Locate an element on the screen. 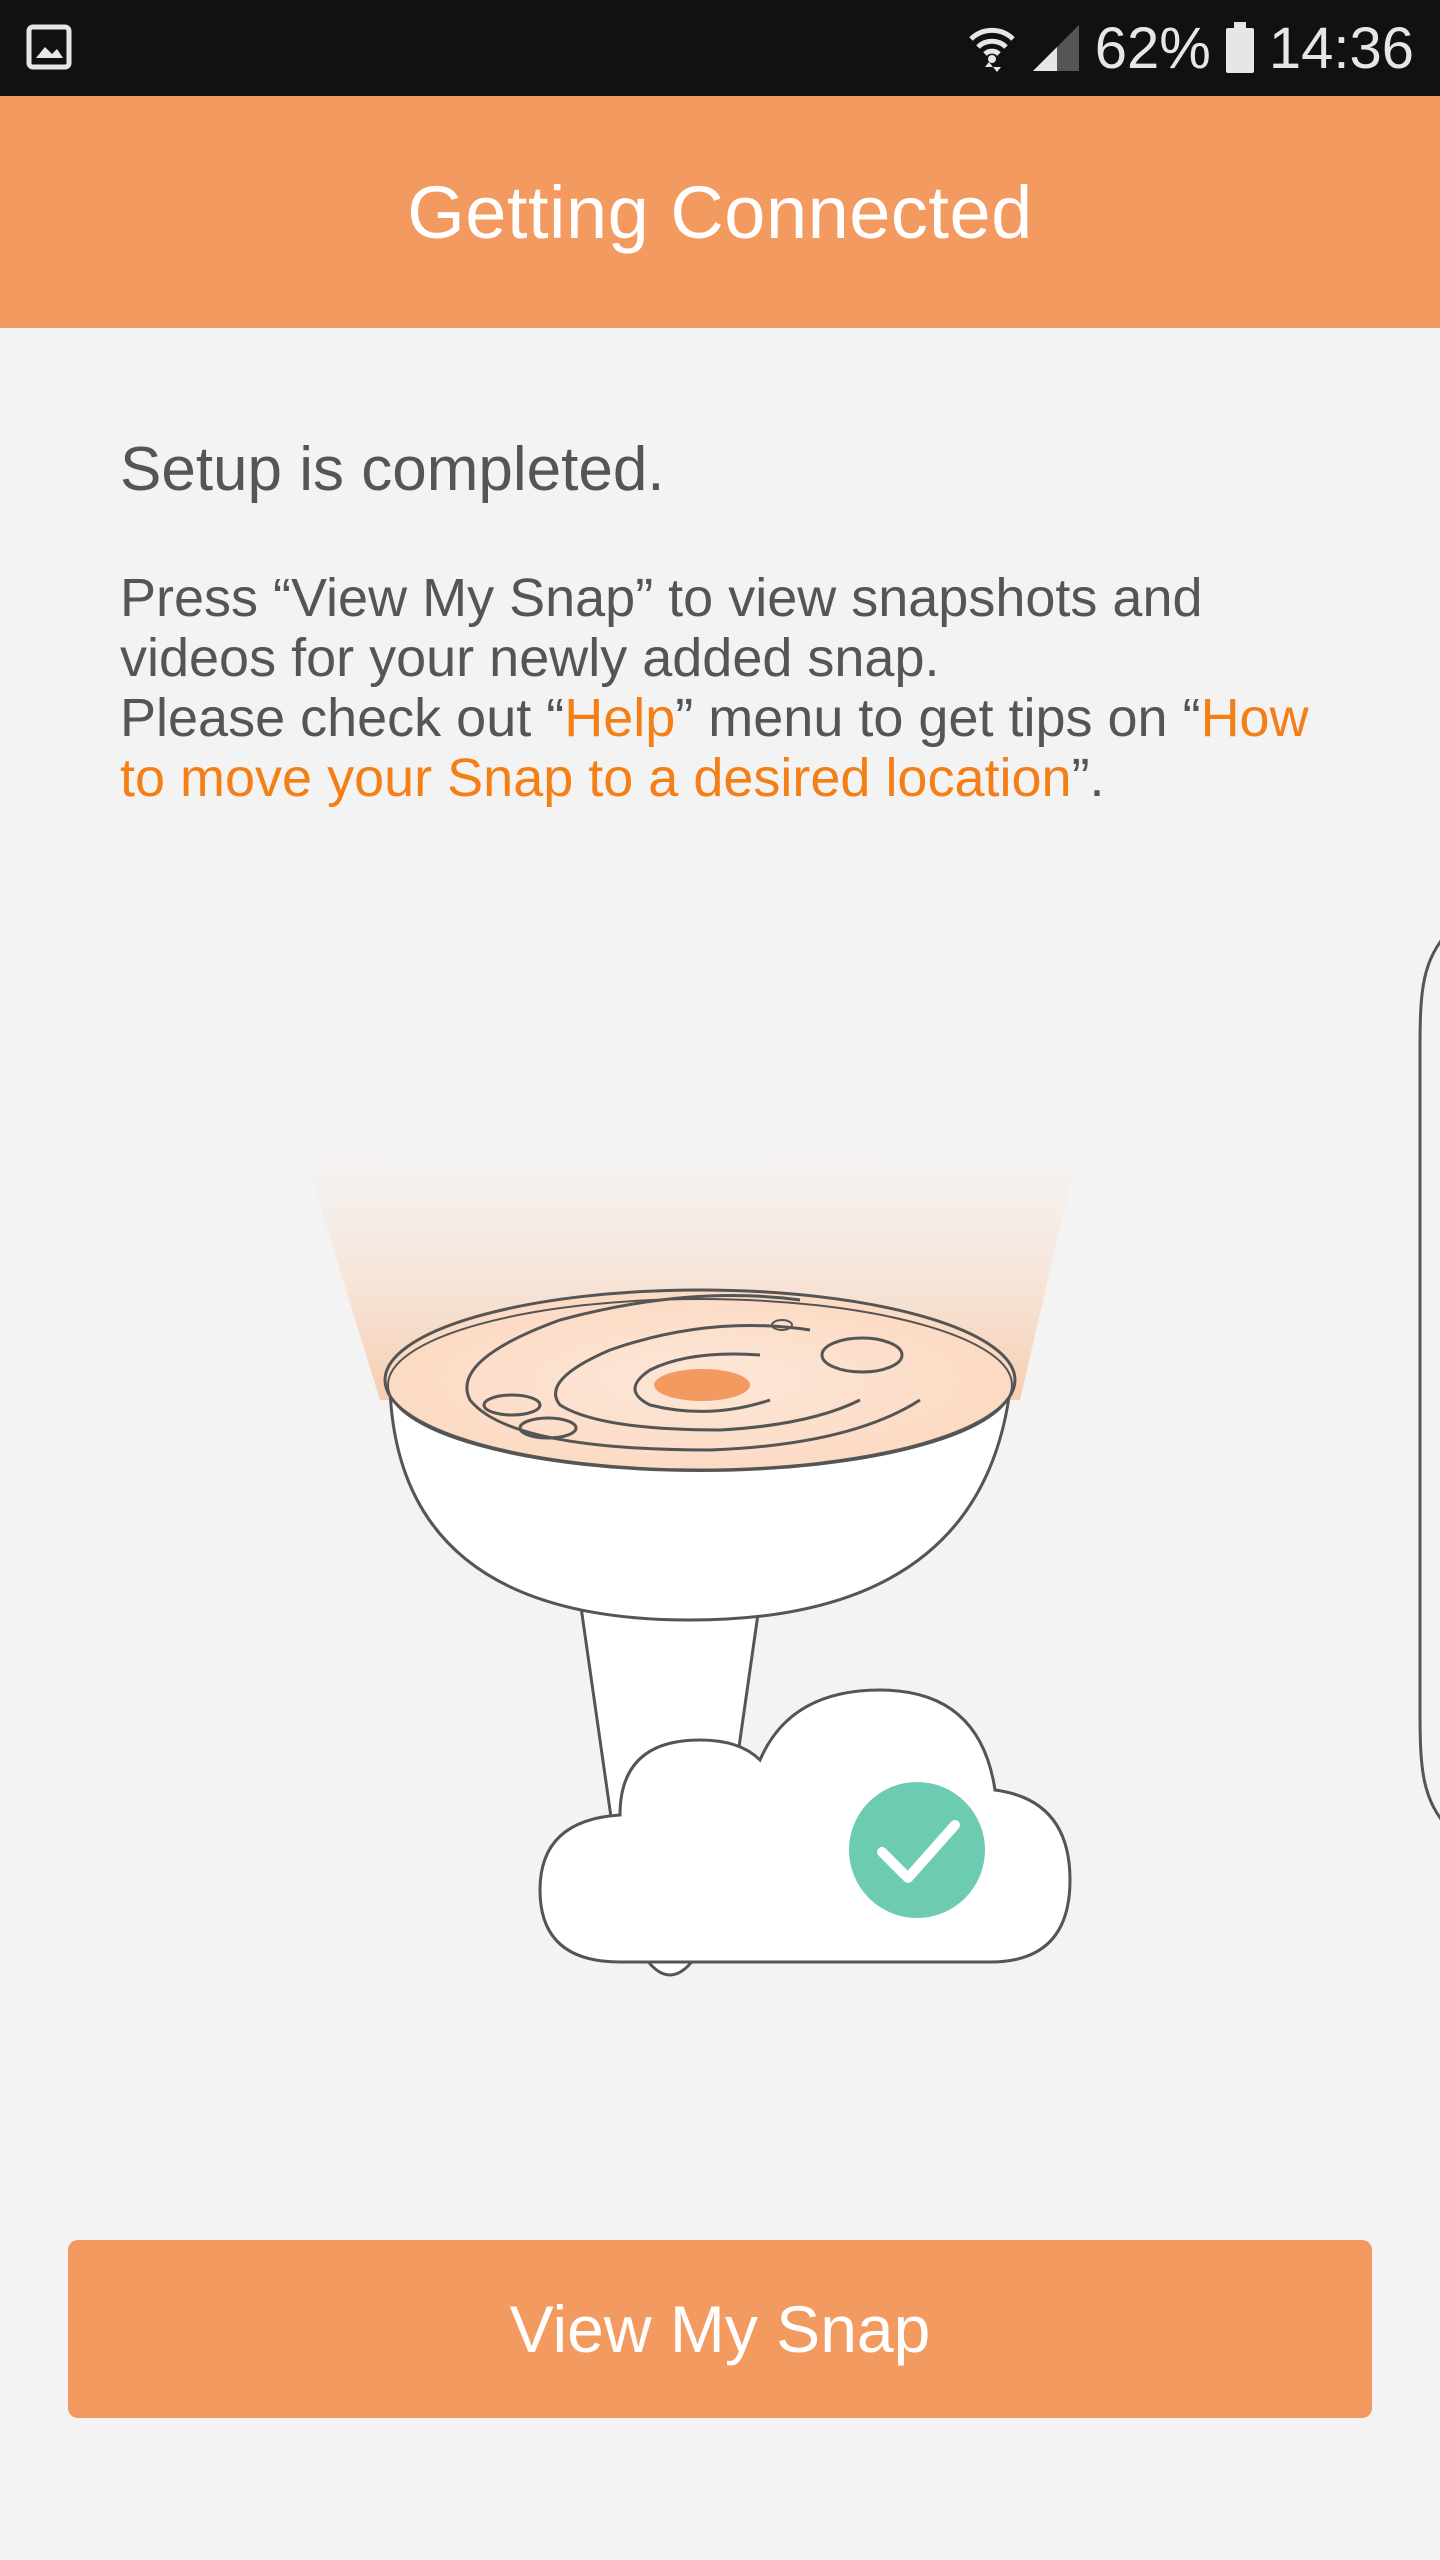 The image size is (1440, 2560). battery-percent: 62% is located at coordinates (1152, 48).